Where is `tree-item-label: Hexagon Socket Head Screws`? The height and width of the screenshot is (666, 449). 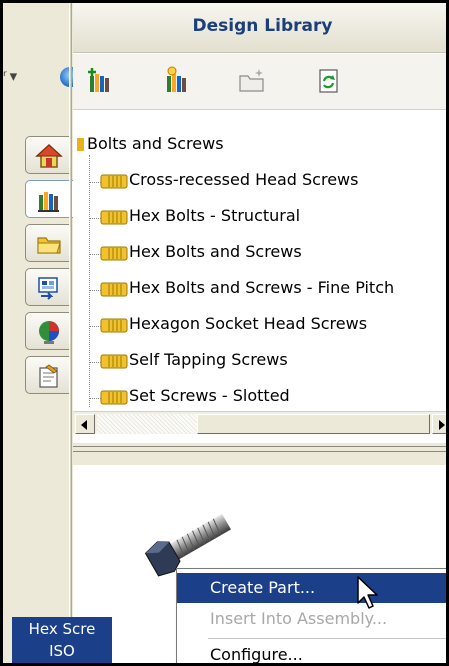
tree-item-label: Hexagon Socket Head Screws is located at coordinates (248, 323).